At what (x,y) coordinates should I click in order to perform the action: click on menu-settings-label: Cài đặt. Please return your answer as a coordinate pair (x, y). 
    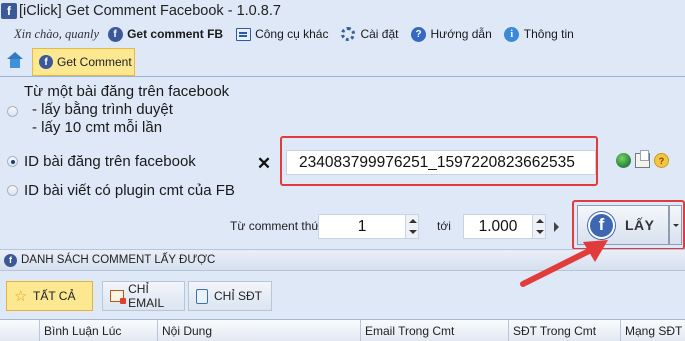
    Looking at the image, I should click on (379, 34).